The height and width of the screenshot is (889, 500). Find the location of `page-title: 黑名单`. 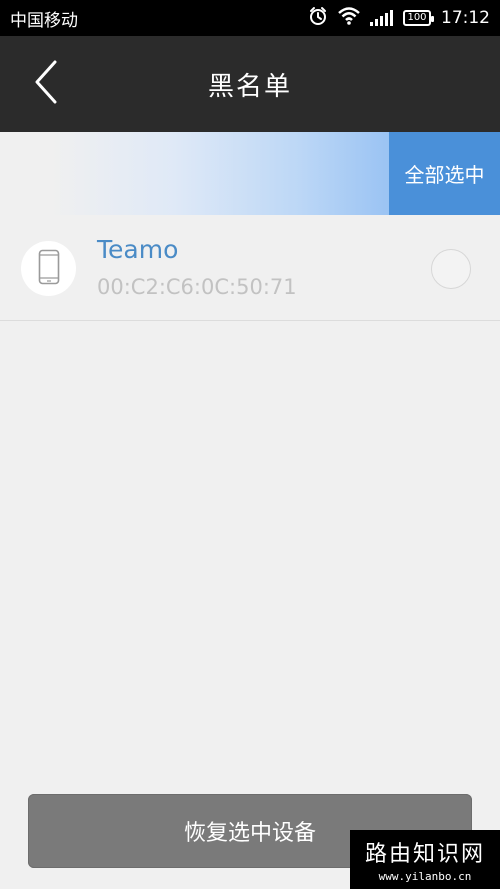

page-title: 黑名单 is located at coordinates (249, 86).